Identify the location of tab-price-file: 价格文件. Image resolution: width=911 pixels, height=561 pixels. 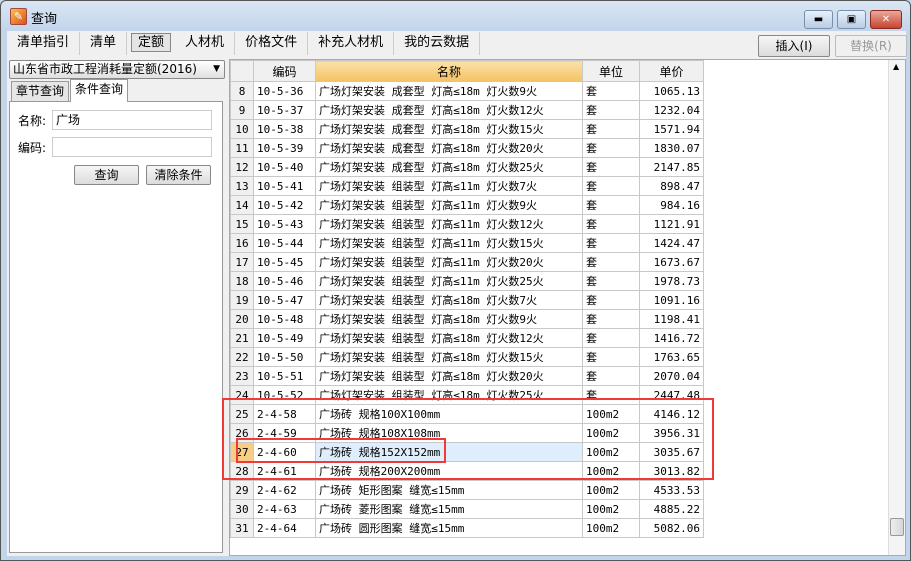
(272, 43).